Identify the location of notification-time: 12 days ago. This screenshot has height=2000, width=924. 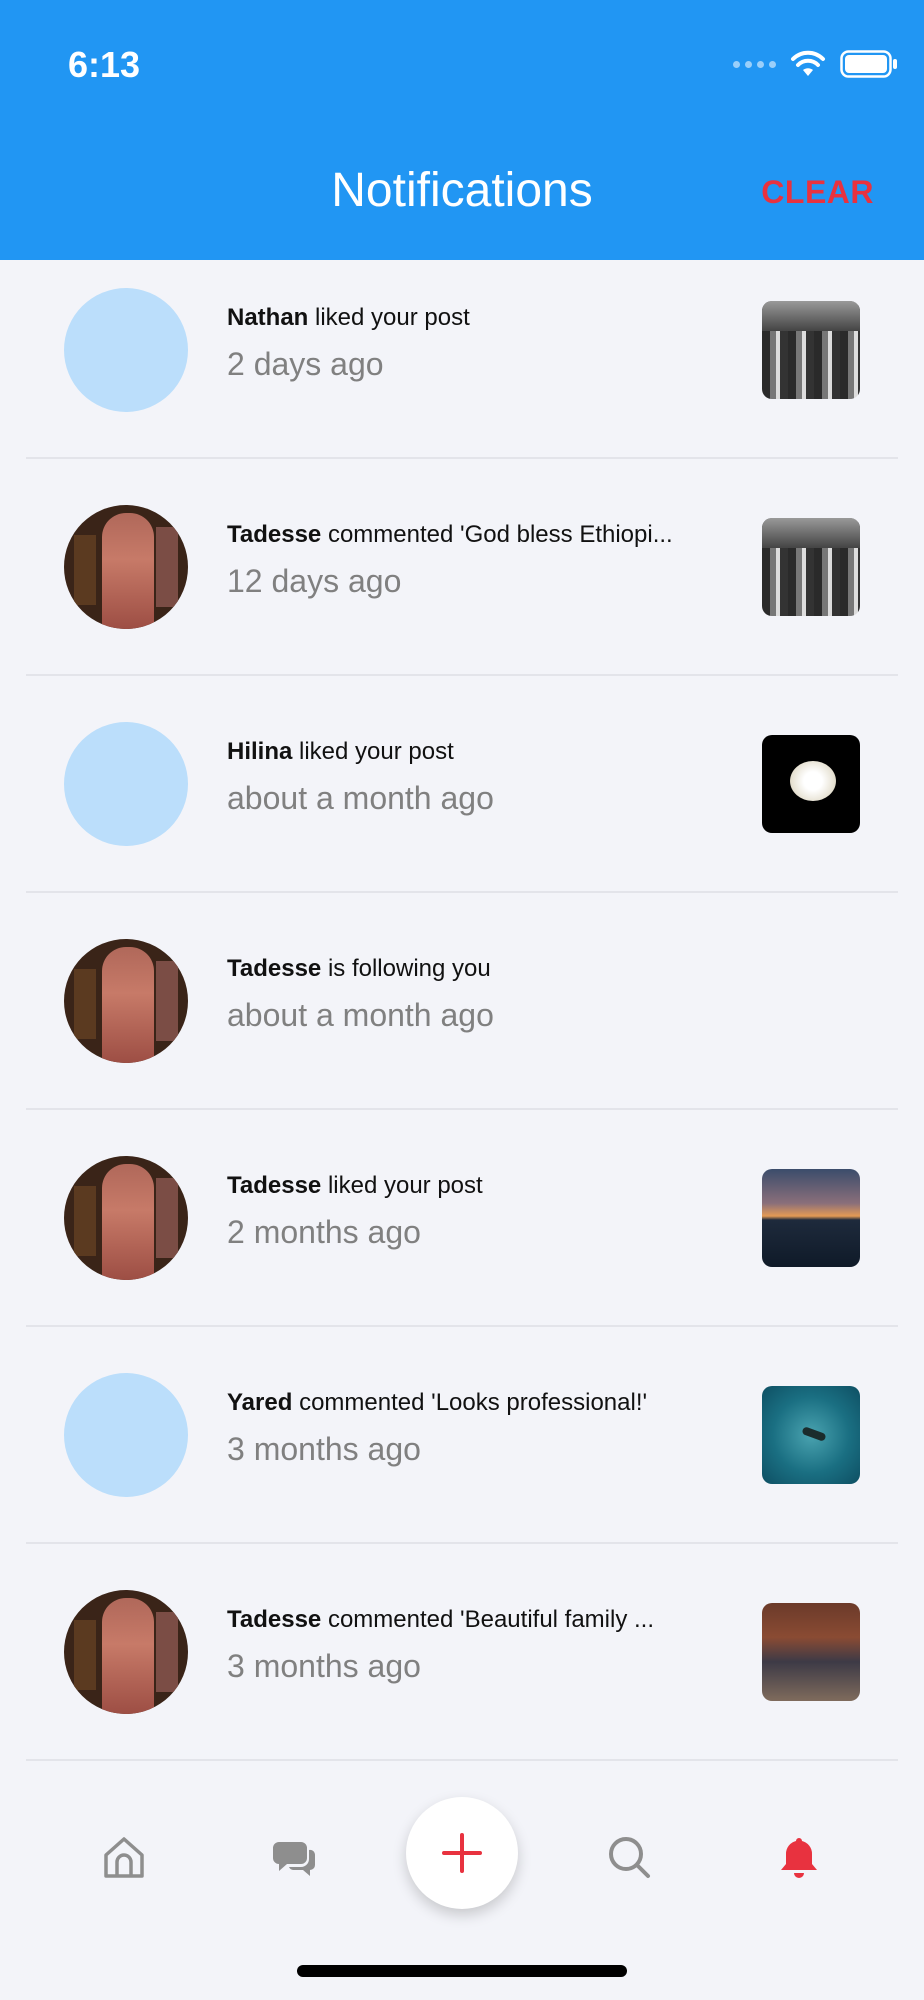
(314, 581).